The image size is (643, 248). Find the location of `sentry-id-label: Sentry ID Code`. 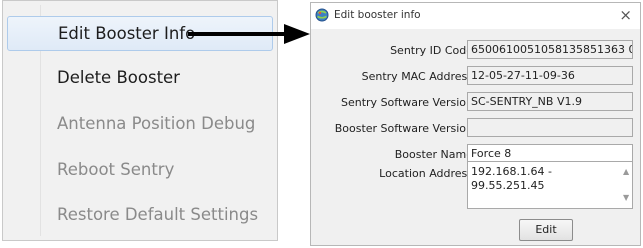

sentry-id-label: Sentry ID Code is located at coordinates (431, 50).